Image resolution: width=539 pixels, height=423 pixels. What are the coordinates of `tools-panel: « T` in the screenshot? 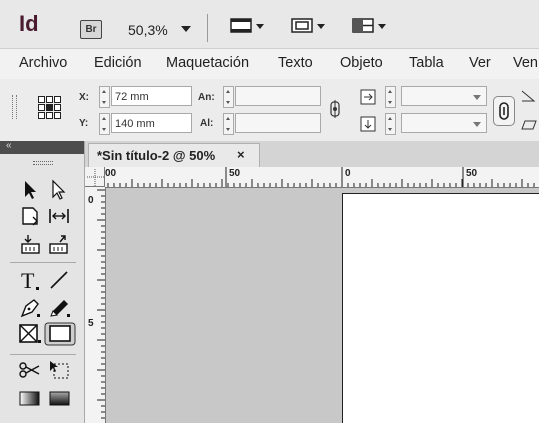 It's located at (42, 281).